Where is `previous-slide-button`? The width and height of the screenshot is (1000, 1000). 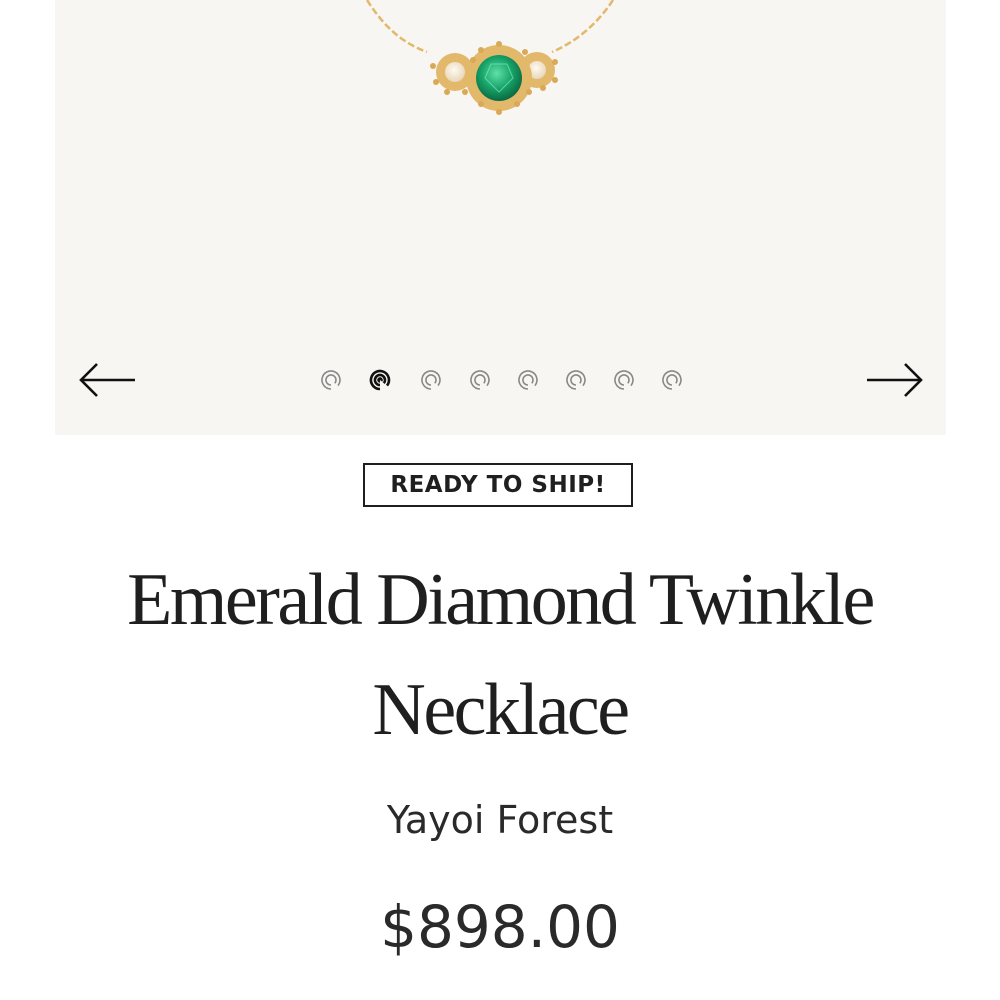 previous-slide-button is located at coordinates (109, 380).